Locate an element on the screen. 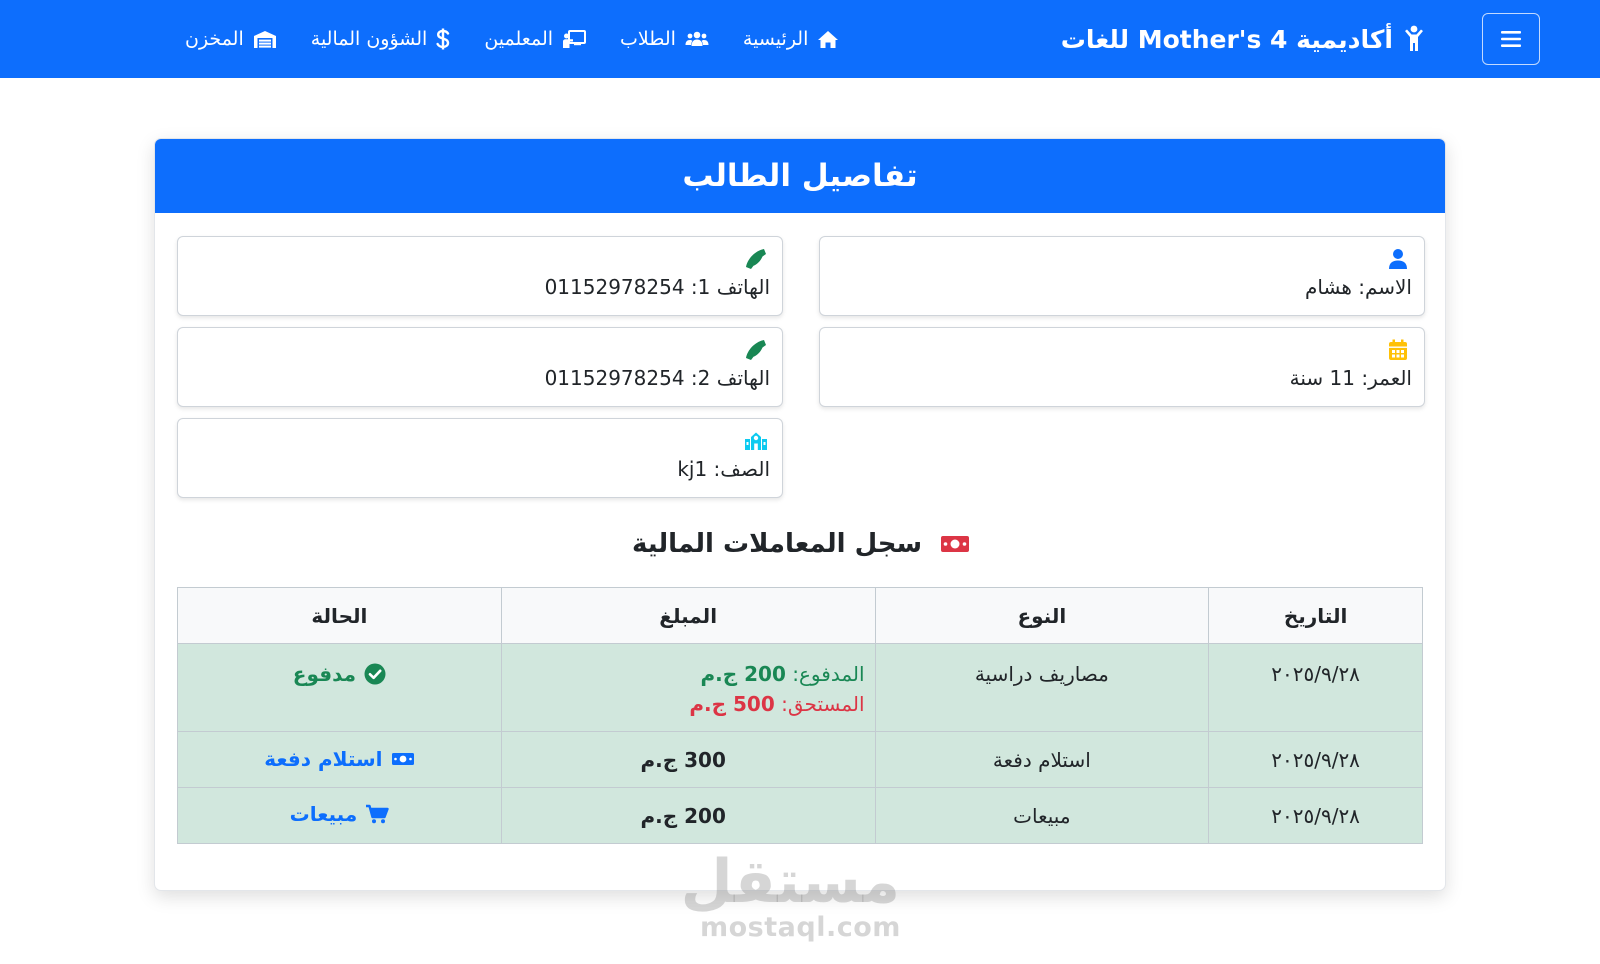 The image size is (1600, 964). check-circle-icon is located at coordinates (375, 674).